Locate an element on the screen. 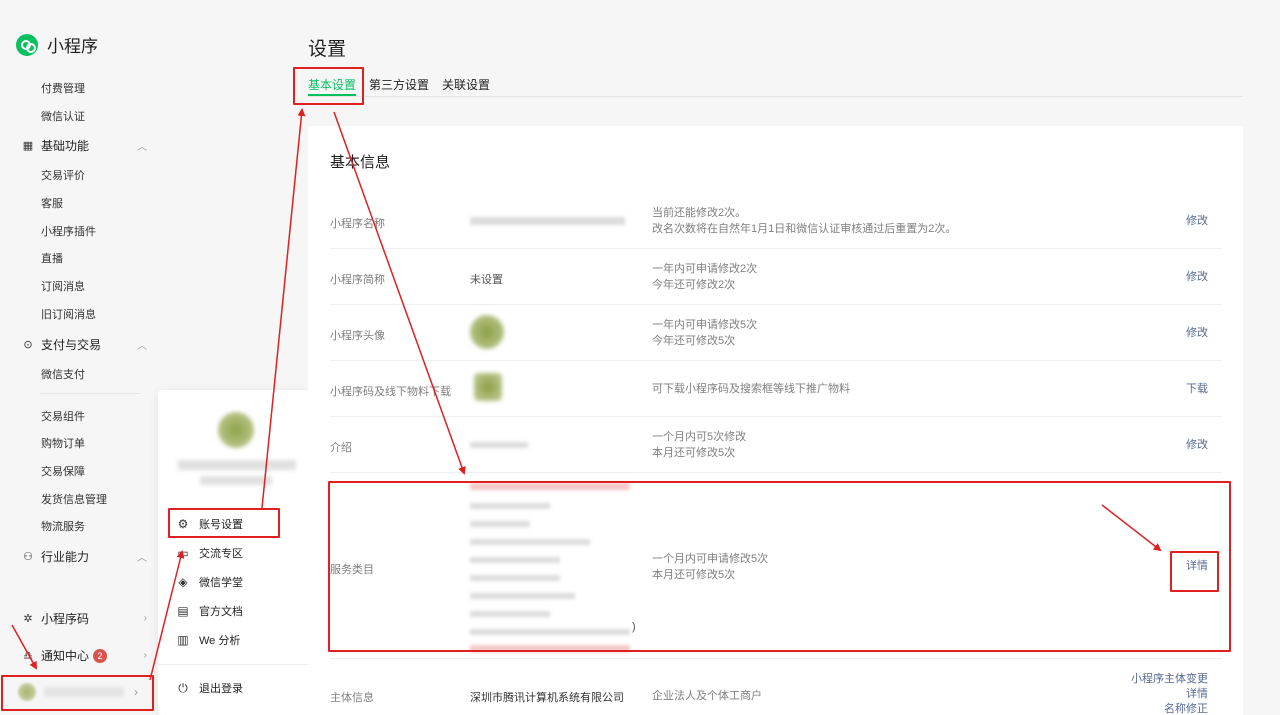  intro-redacted is located at coordinates (499, 445).